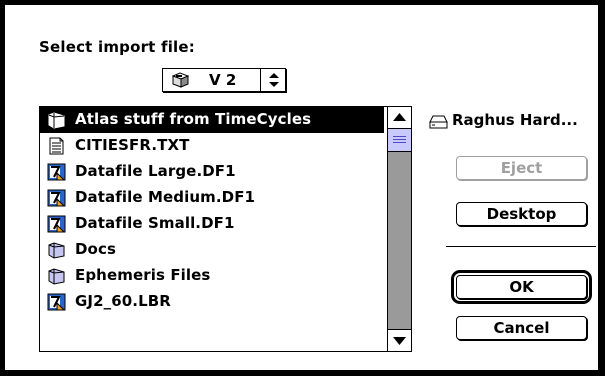 Image resolution: width=605 pixels, height=376 pixels. Describe the element at coordinates (521, 246) in the screenshot. I see `button-separator` at that location.